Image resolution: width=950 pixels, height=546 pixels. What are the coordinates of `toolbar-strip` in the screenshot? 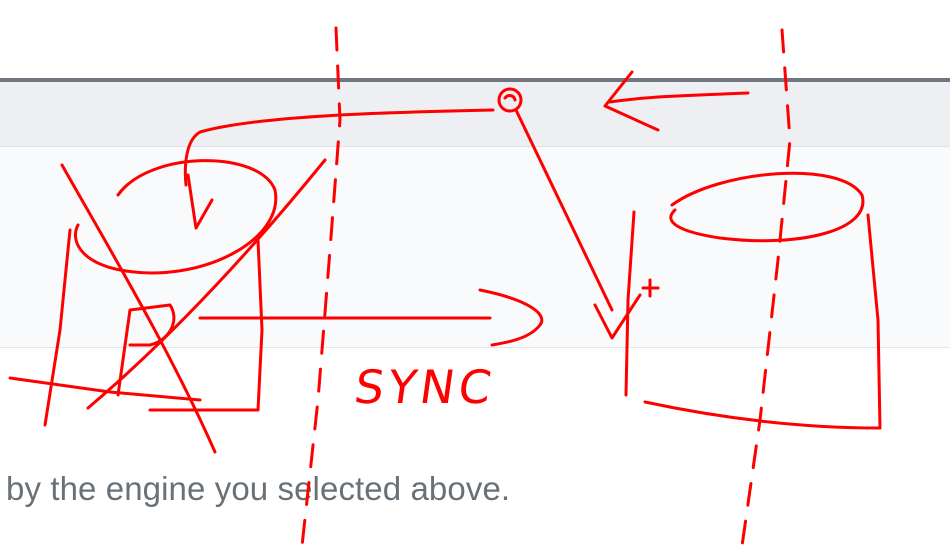 It's located at (475, 114).